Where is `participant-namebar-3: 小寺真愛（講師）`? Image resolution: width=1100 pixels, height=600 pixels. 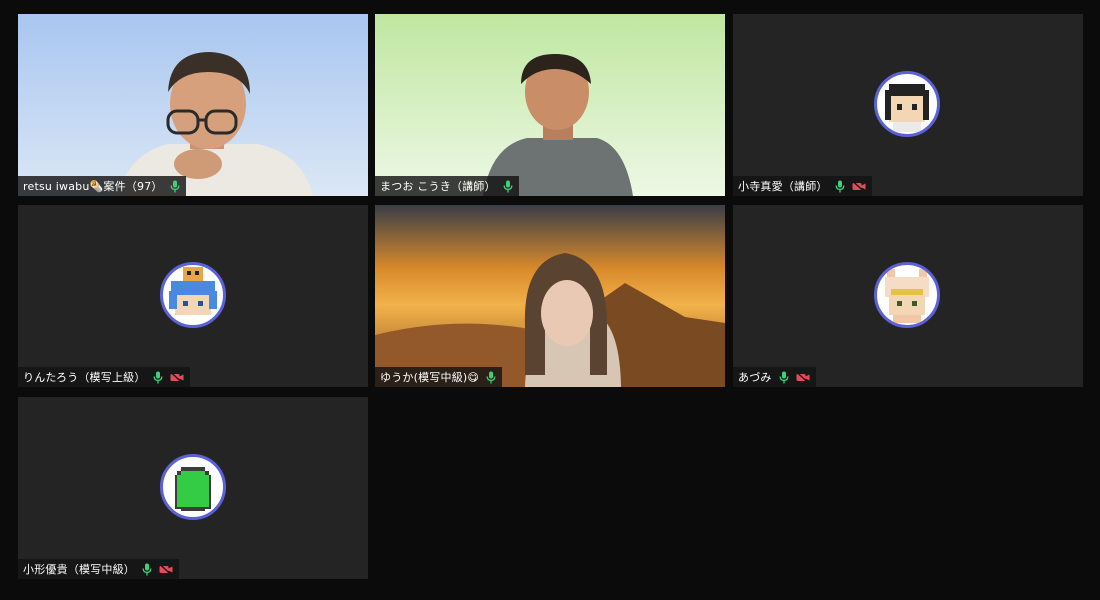 participant-namebar-3: 小寺真愛（講師） is located at coordinates (802, 186).